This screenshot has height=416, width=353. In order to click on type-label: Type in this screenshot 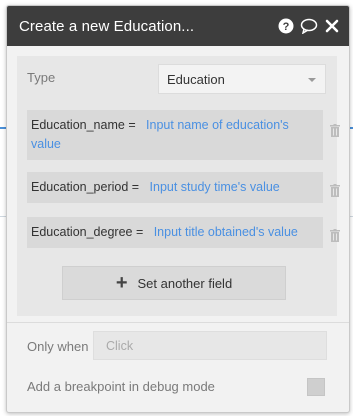, I will do `click(41, 77)`.